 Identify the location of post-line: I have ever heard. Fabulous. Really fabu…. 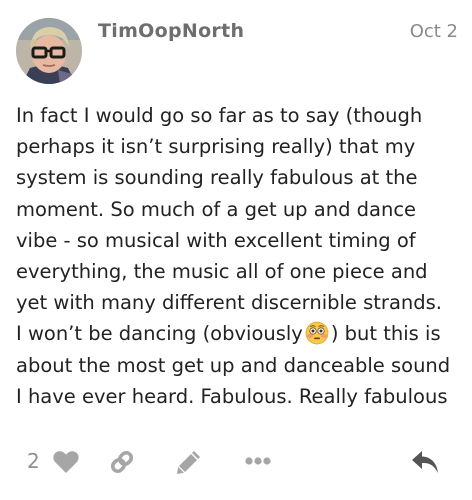
(232, 396).